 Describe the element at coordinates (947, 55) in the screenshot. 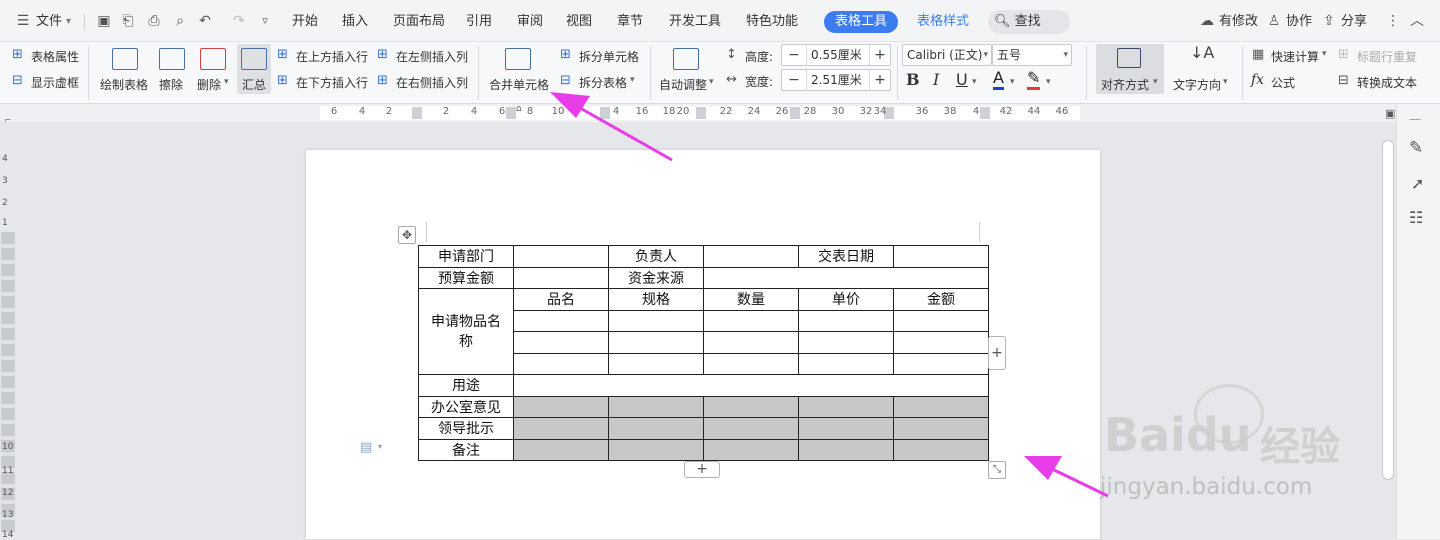

I see `font-name-select: Calibri (正文) ▾` at that location.